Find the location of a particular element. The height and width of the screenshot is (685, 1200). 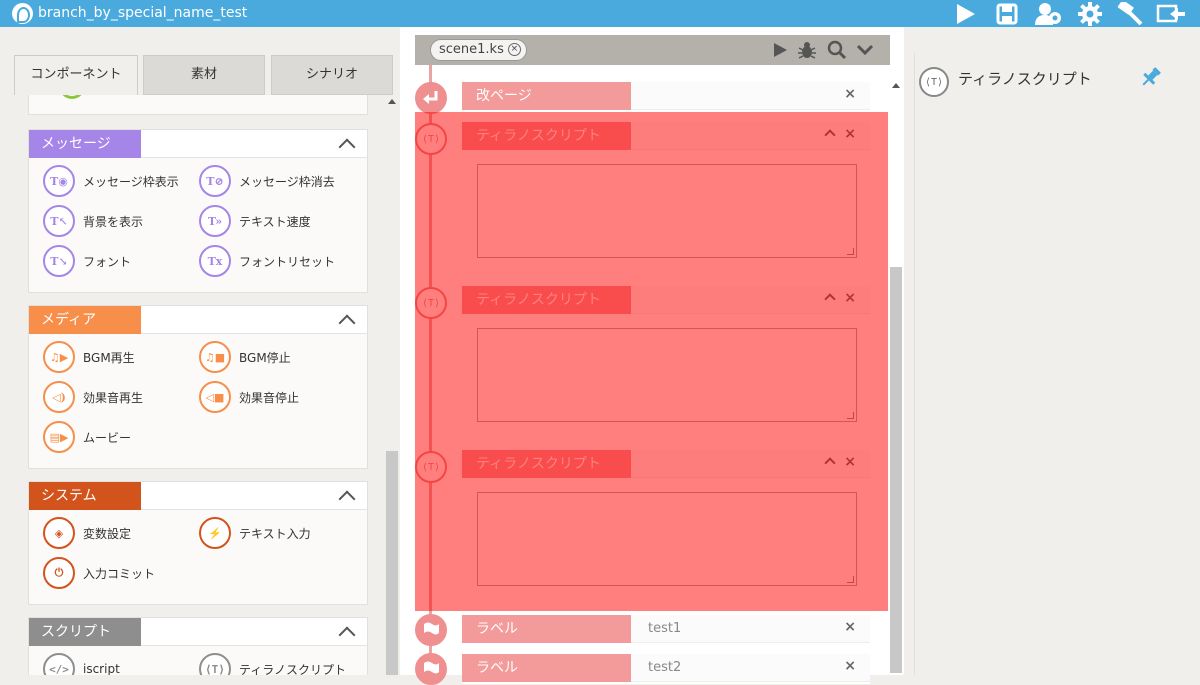

item-message-hide: T⊘ メッセージ枠消去 is located at coordinates (267, 181).